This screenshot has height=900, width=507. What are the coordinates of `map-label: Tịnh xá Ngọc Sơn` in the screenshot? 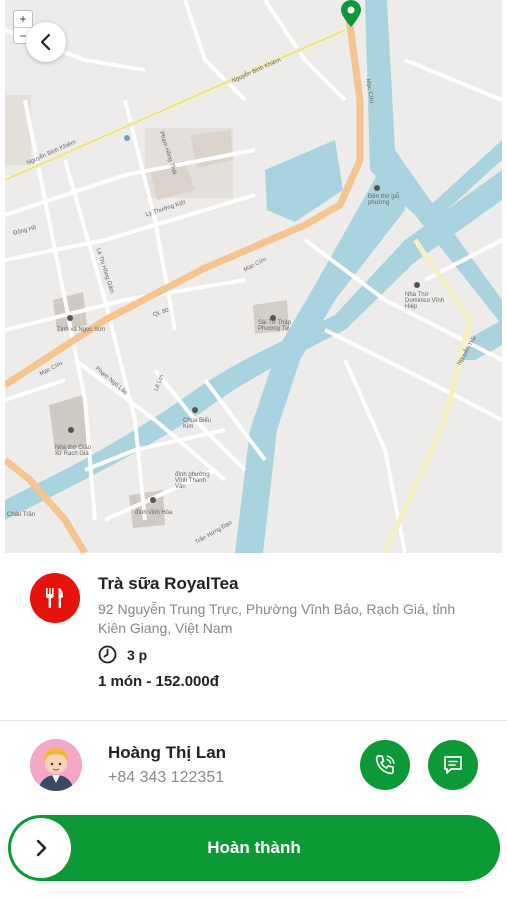 It's located at (81, 330).